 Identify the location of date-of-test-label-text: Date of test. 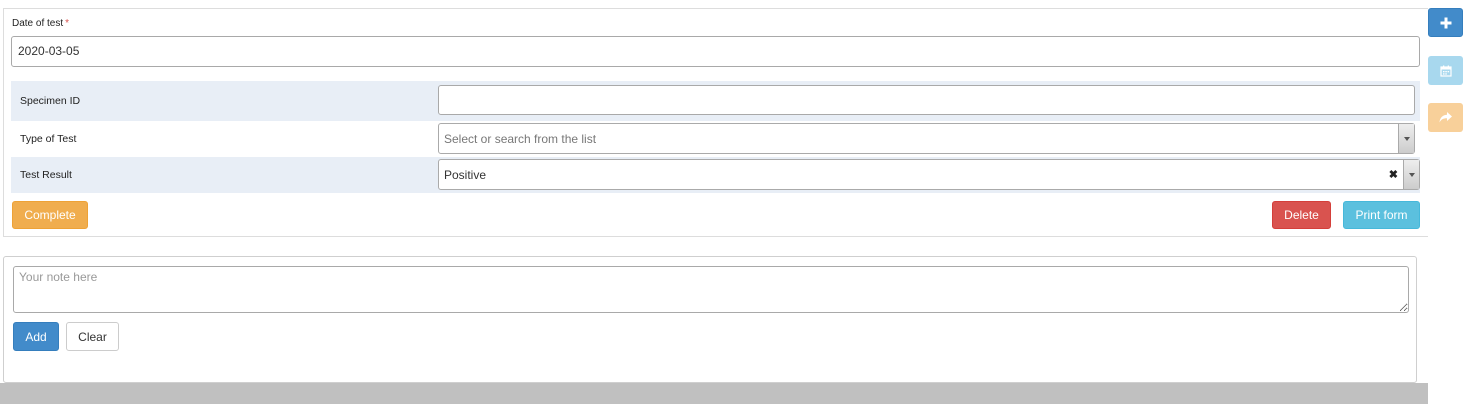
(38, 23).